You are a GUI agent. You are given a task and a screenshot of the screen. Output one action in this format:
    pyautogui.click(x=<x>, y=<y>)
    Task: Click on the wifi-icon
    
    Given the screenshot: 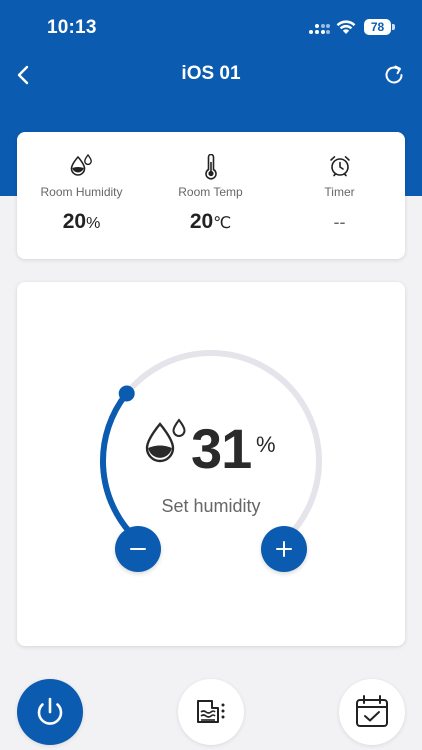 What is the action you would take?
    pyautogui.click(x=346, y=27)
    